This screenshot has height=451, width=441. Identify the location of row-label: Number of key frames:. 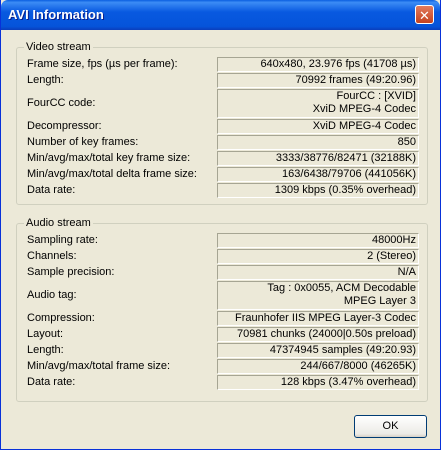
(83, 142).